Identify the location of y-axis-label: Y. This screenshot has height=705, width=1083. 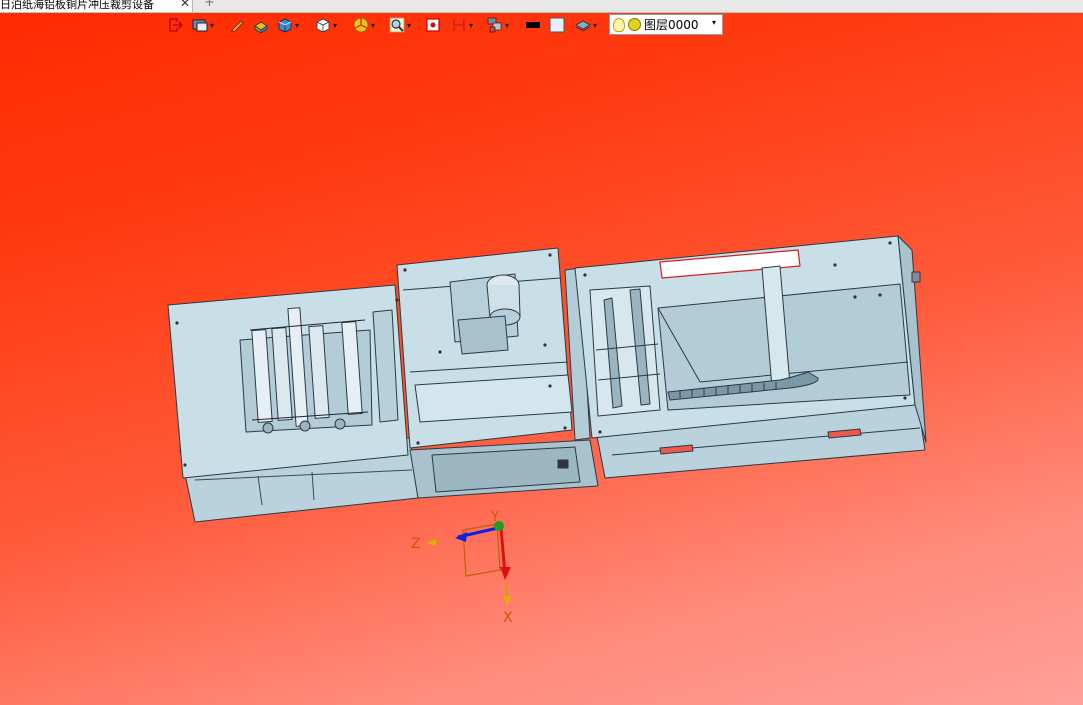
(494, 517).